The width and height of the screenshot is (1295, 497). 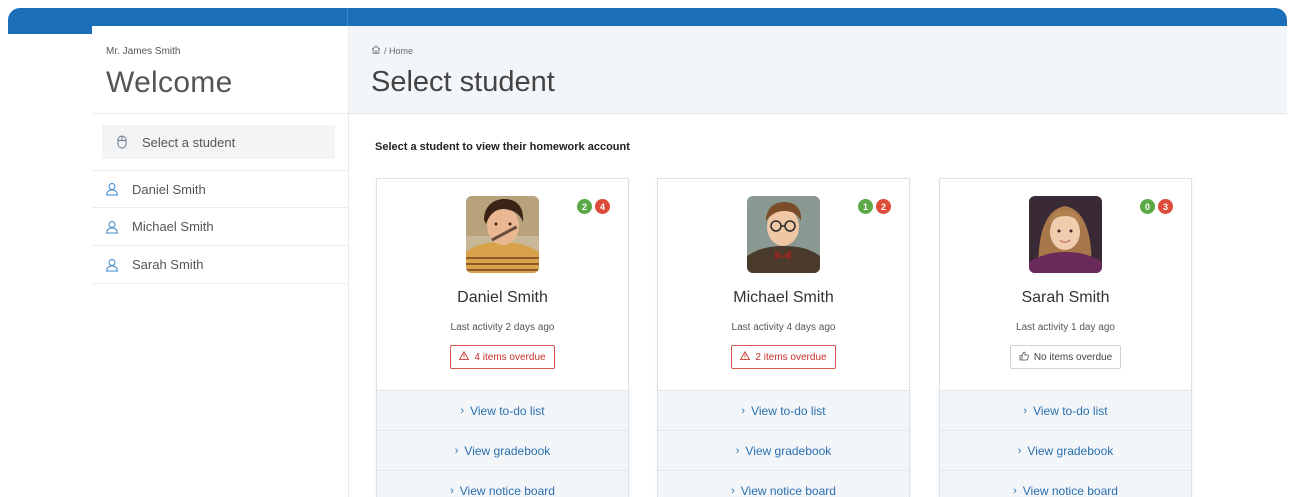 What do you see at coordinates (220, 265) in the screenshot?
I see `sidebar-item-sarah: Sarah Smith` at bounding box center [220, 265].